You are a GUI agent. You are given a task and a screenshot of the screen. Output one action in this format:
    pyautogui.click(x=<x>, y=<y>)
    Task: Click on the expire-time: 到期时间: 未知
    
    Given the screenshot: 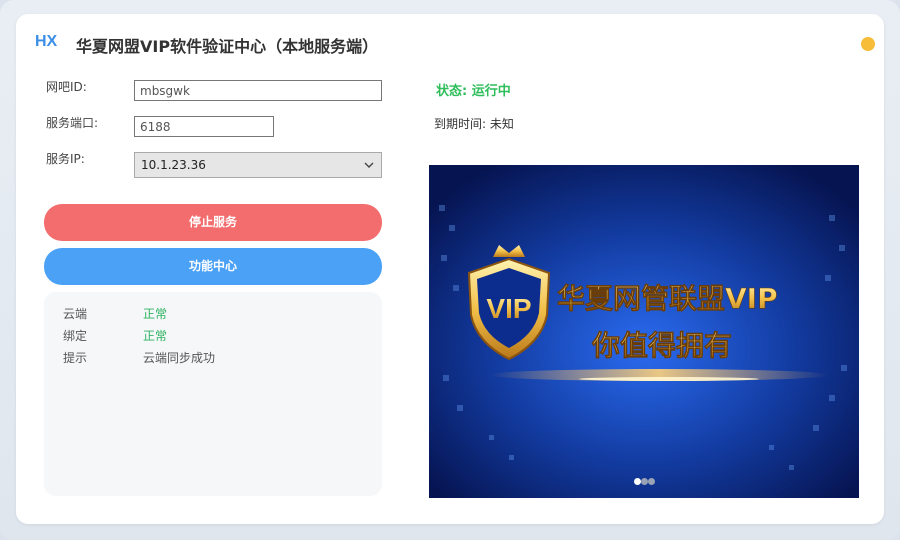 What is the action you would take?
    pyautogui.click(x=474, y=124)
    